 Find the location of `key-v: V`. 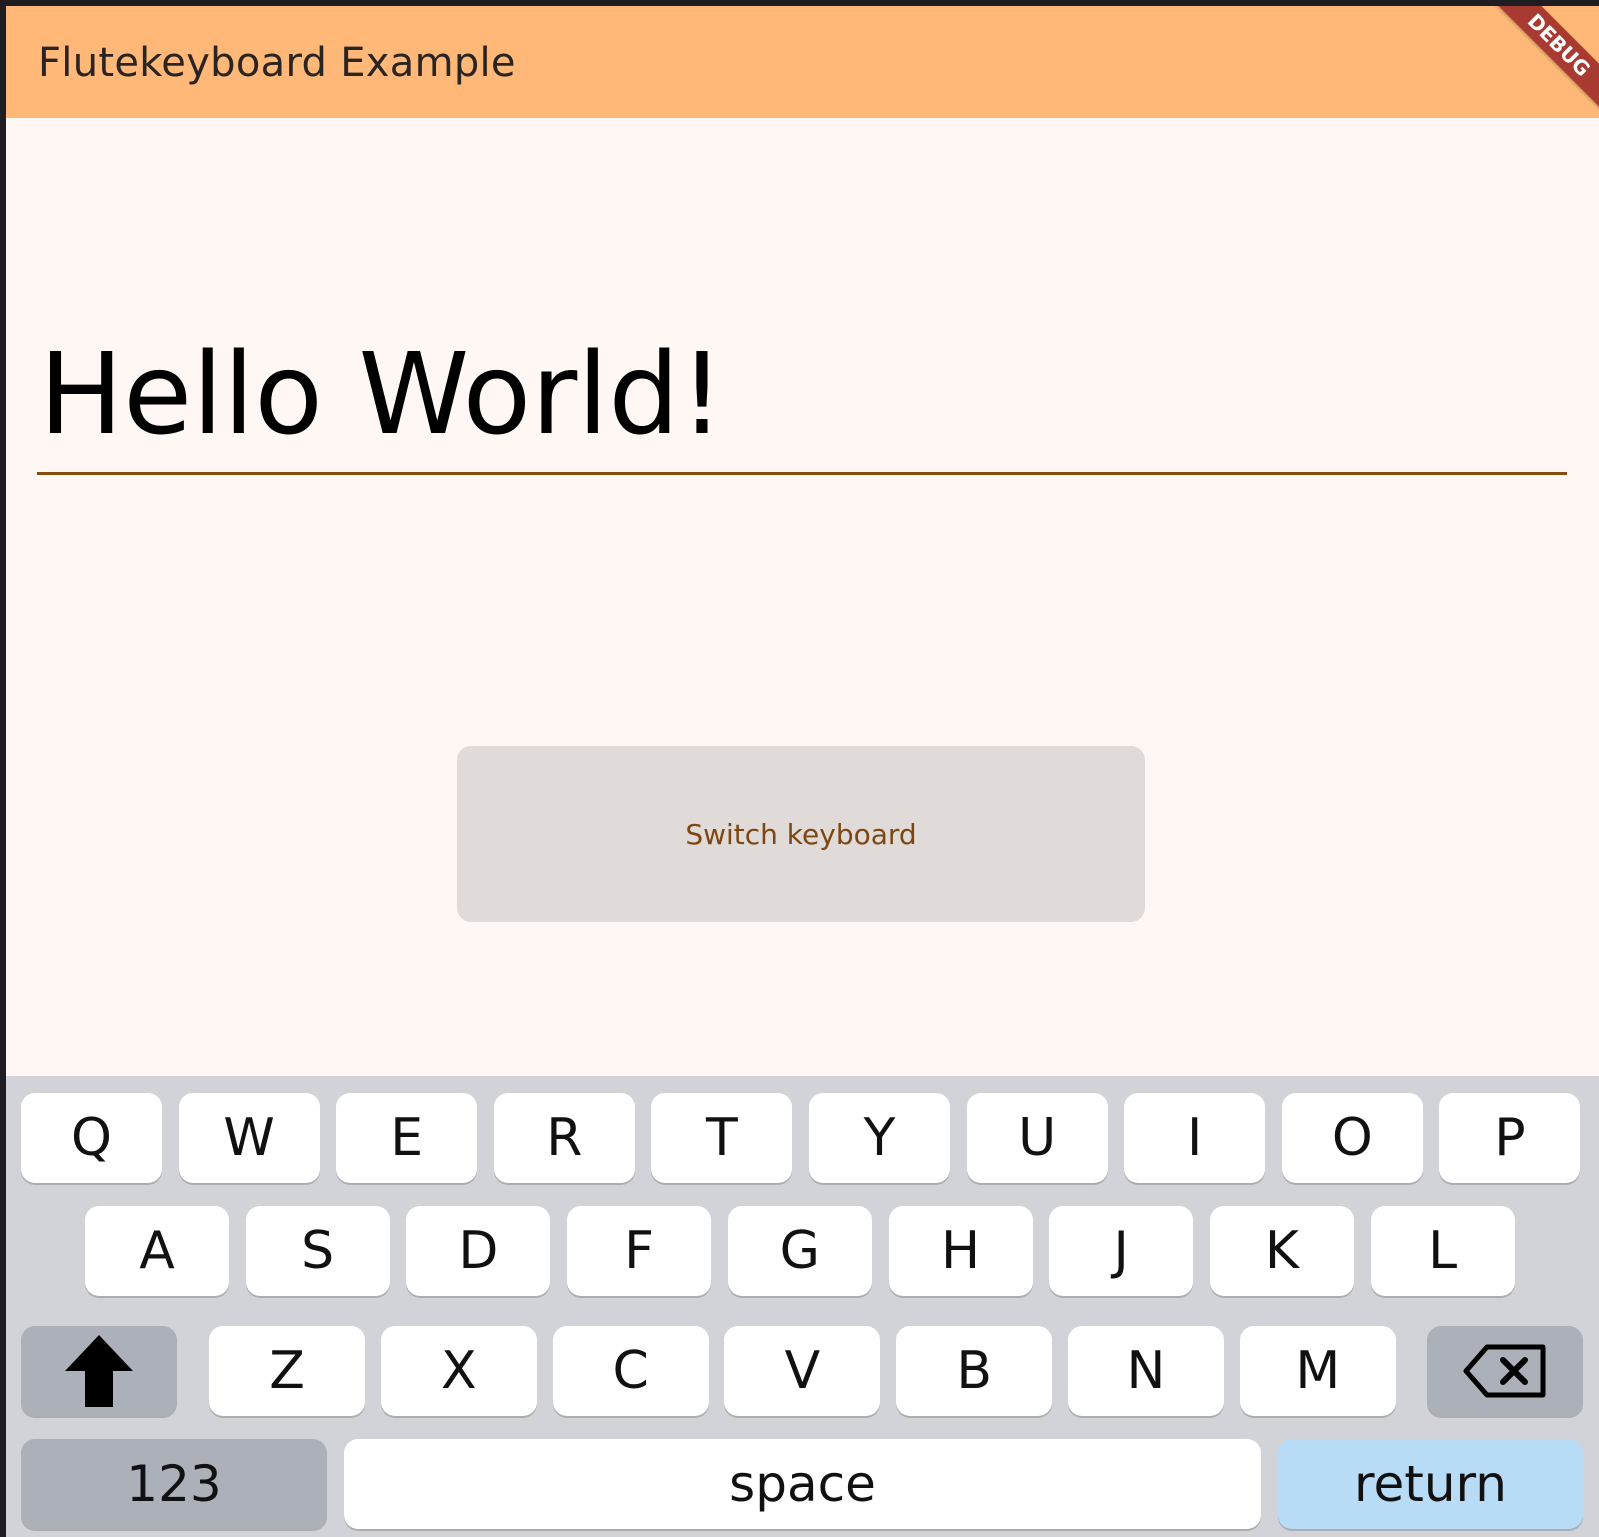

key-v: V is located at coordinates (802, 1371).